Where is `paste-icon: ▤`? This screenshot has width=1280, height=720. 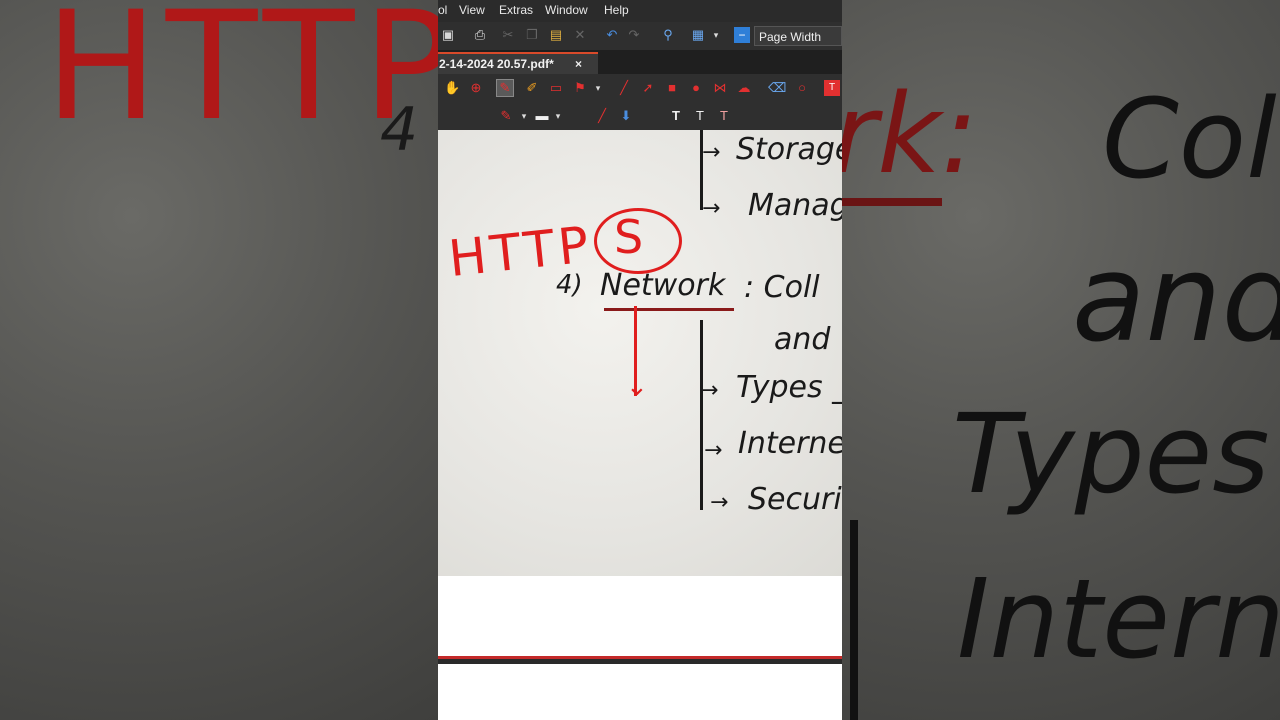 paste-icon: ▤ is located at coordinates (556, 35).